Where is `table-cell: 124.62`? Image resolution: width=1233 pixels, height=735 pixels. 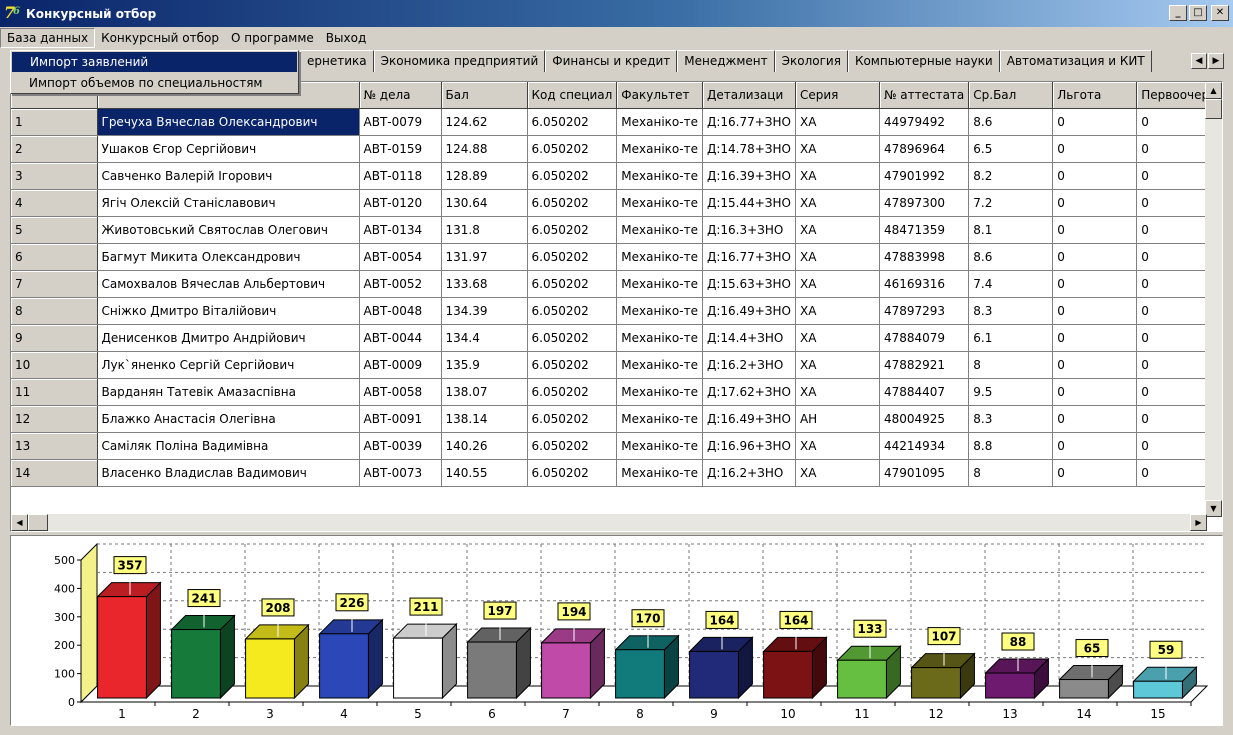
table-cell: 124.62 is located at coordinates (484, 122).